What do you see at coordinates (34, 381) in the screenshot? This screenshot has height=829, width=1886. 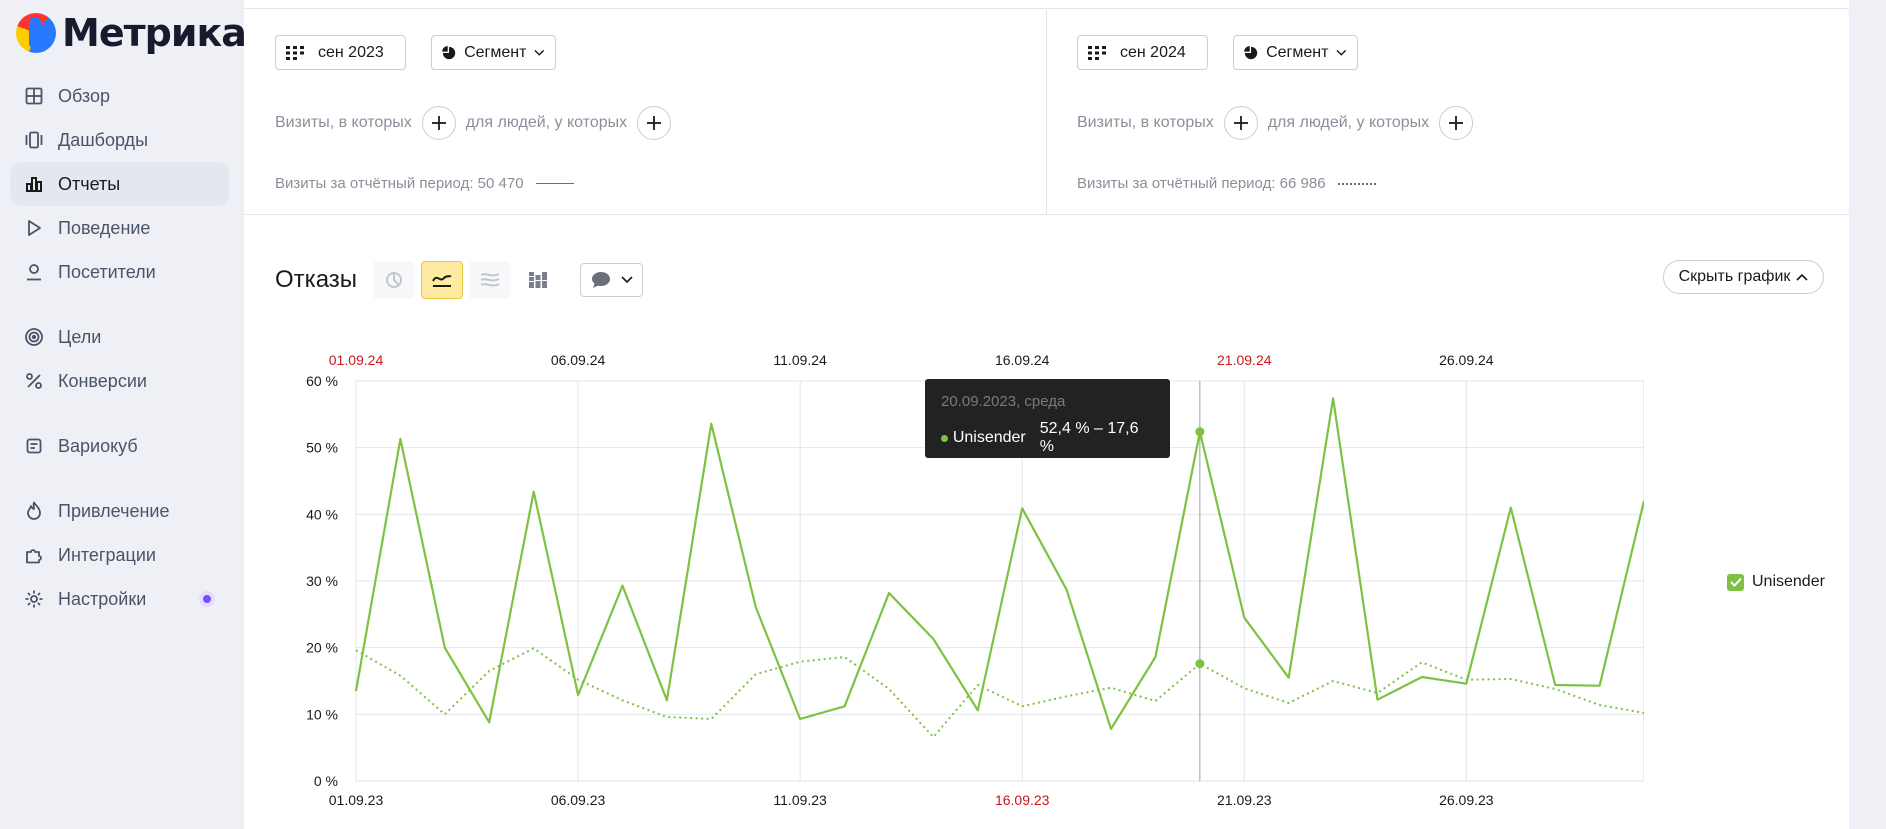 I see `percent-icon` at bounding box center [34, 381].